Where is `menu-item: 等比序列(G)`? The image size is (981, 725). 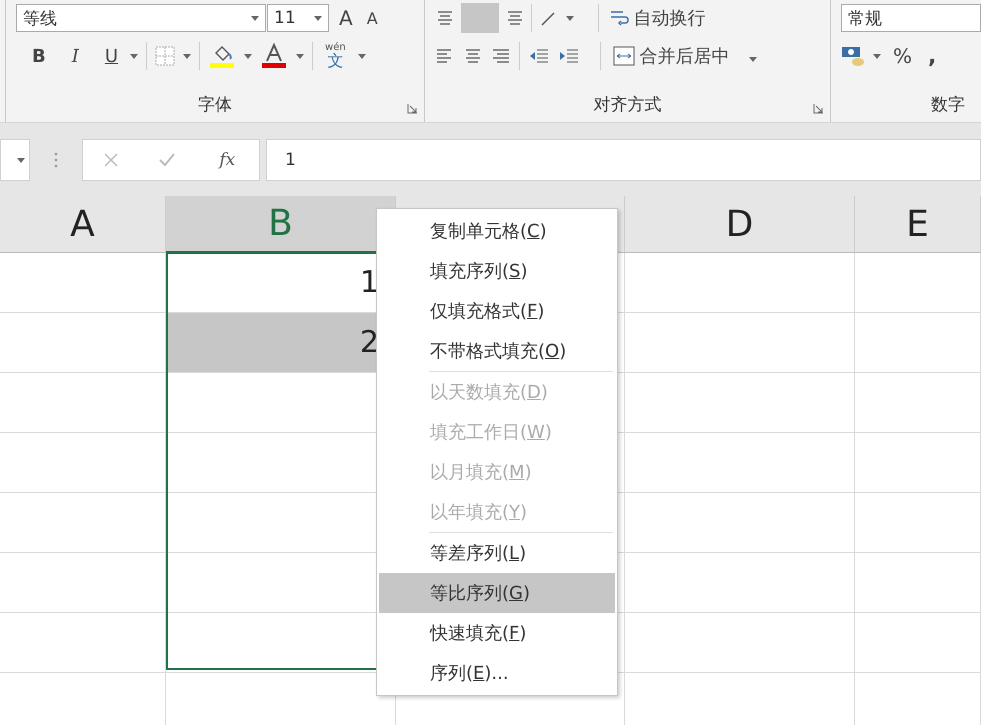 menu-item: 等比序列(G) is located at coordinates (497, 593).